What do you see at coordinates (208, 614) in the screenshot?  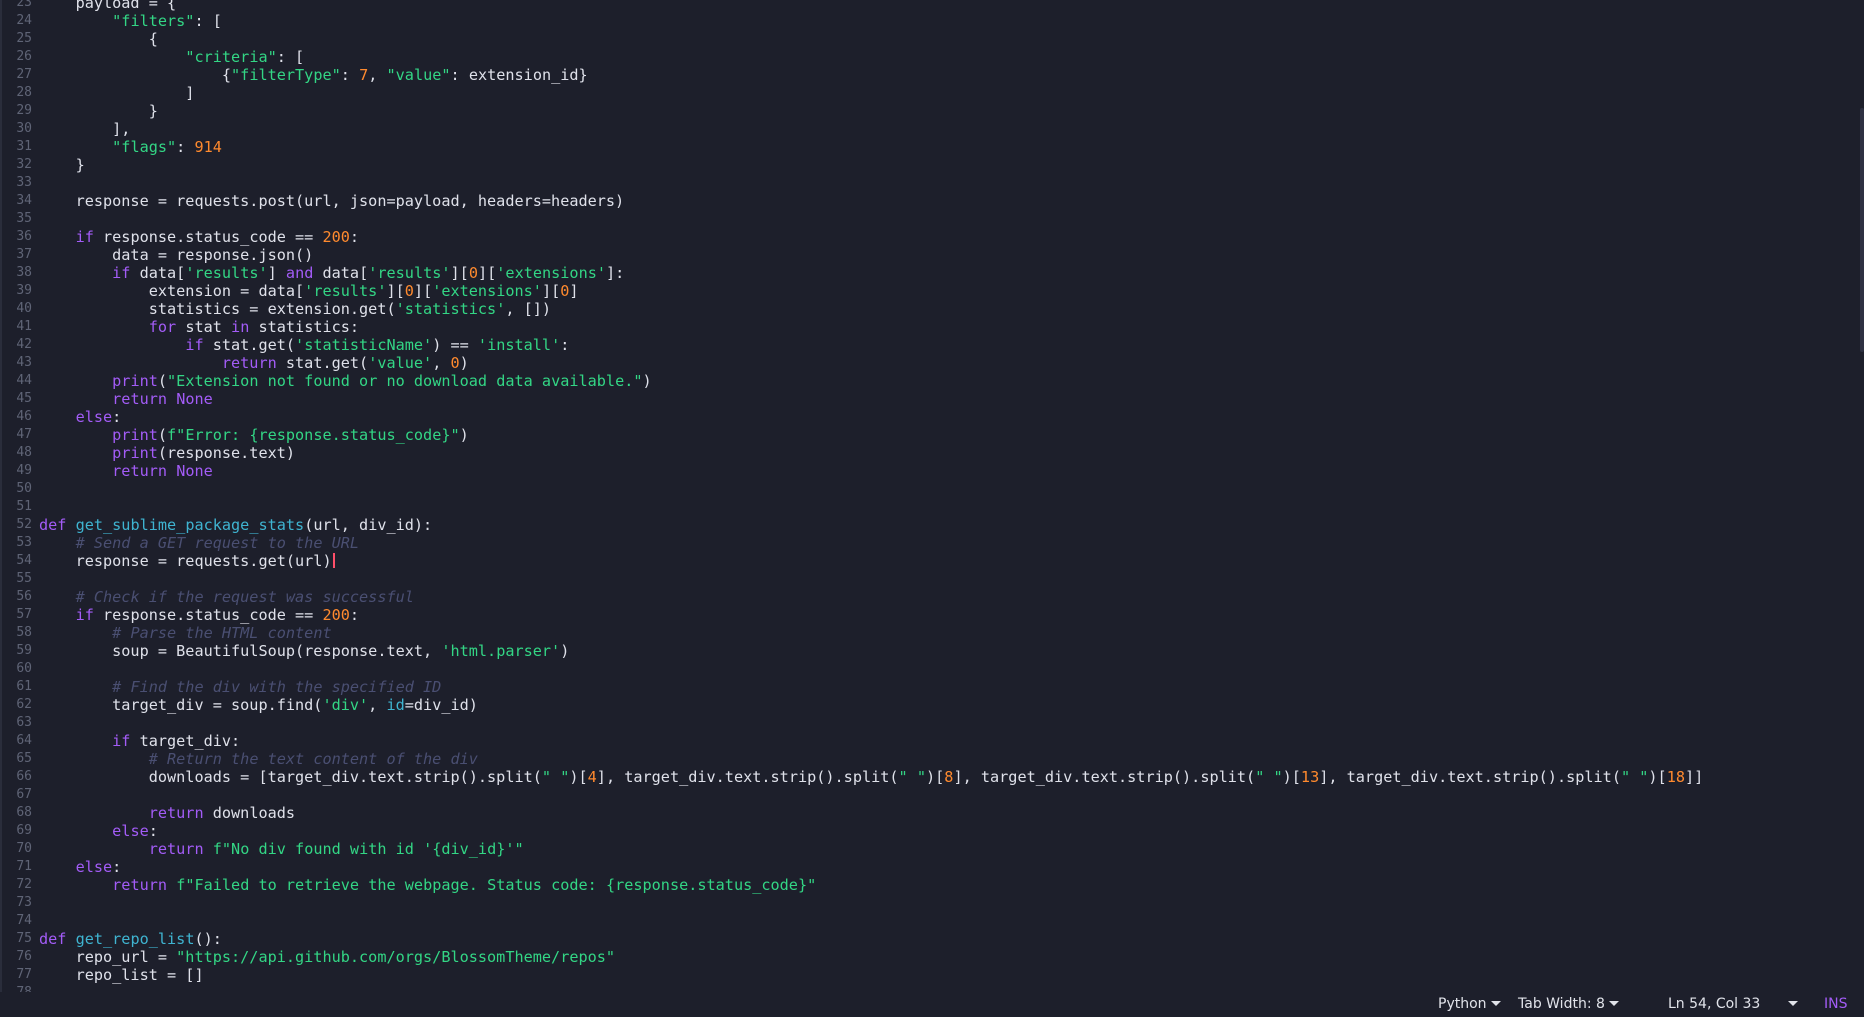 I see `code-token: response.status_code ==` at bounding box center [208, 614].